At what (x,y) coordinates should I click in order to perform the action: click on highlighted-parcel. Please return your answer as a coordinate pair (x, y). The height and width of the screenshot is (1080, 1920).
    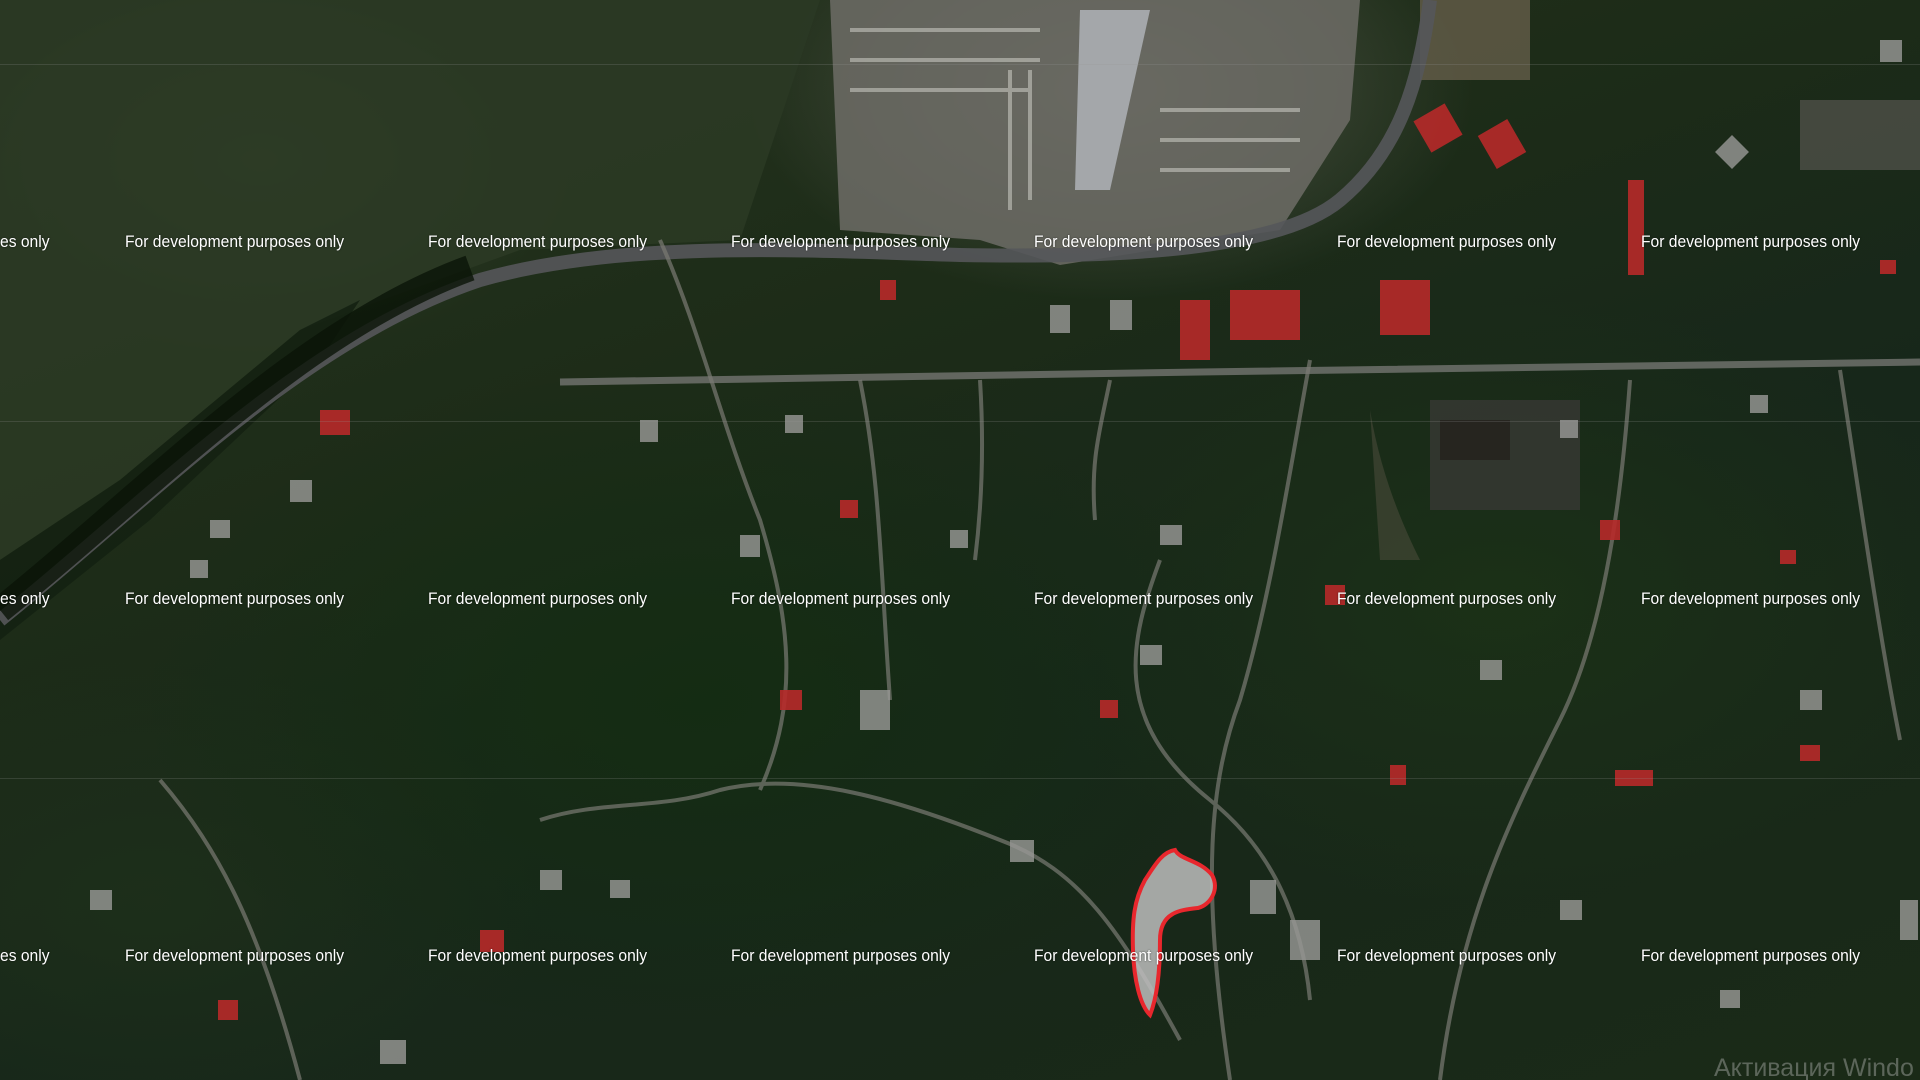
    Looking at the image, I should click on (1173, 933).